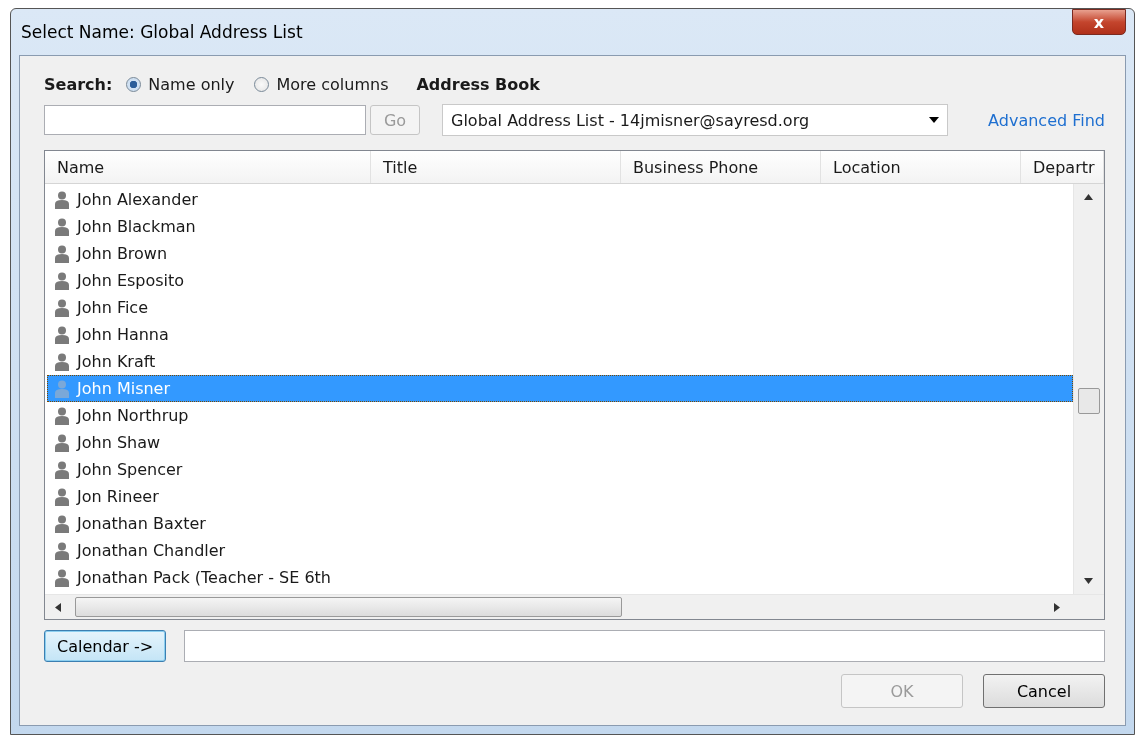  I want to click on contact-row: John Hanna, so click(560, 334).